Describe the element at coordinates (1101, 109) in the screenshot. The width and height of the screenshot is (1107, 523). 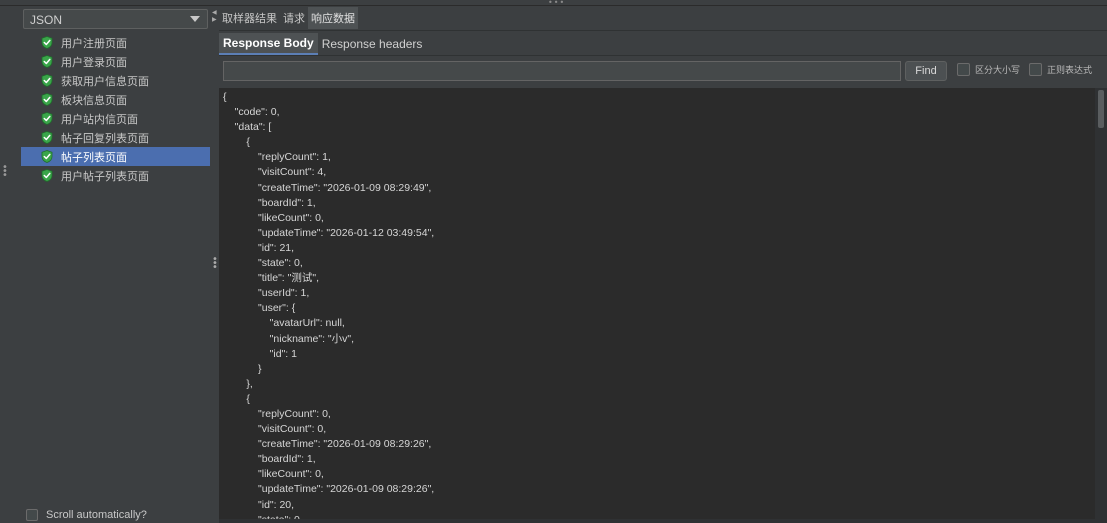
I see `scrollbar-thumb` at that location.